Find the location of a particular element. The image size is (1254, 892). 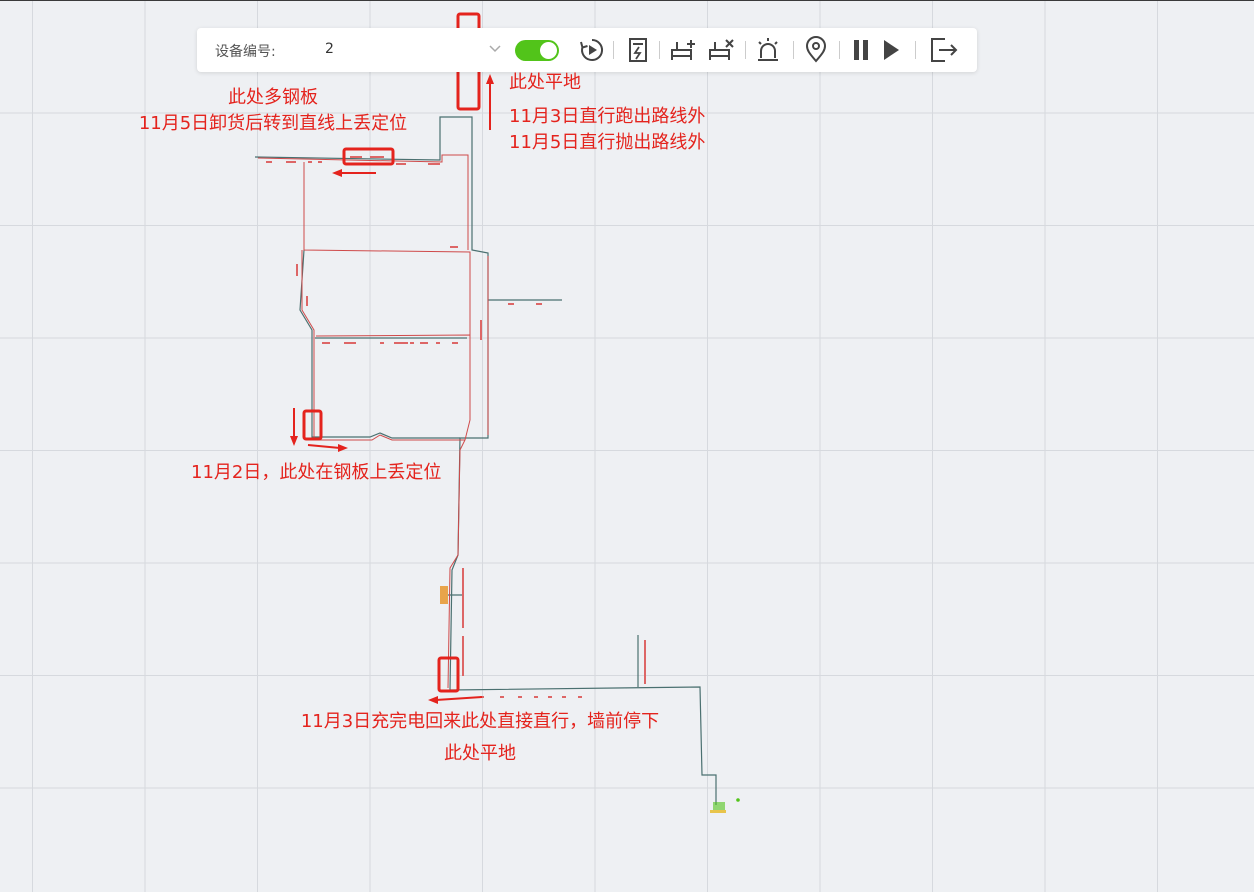

annotation-text: 11月3日充完电回来此处直接直行，墙前停下 is located at coordinates (480, 721).